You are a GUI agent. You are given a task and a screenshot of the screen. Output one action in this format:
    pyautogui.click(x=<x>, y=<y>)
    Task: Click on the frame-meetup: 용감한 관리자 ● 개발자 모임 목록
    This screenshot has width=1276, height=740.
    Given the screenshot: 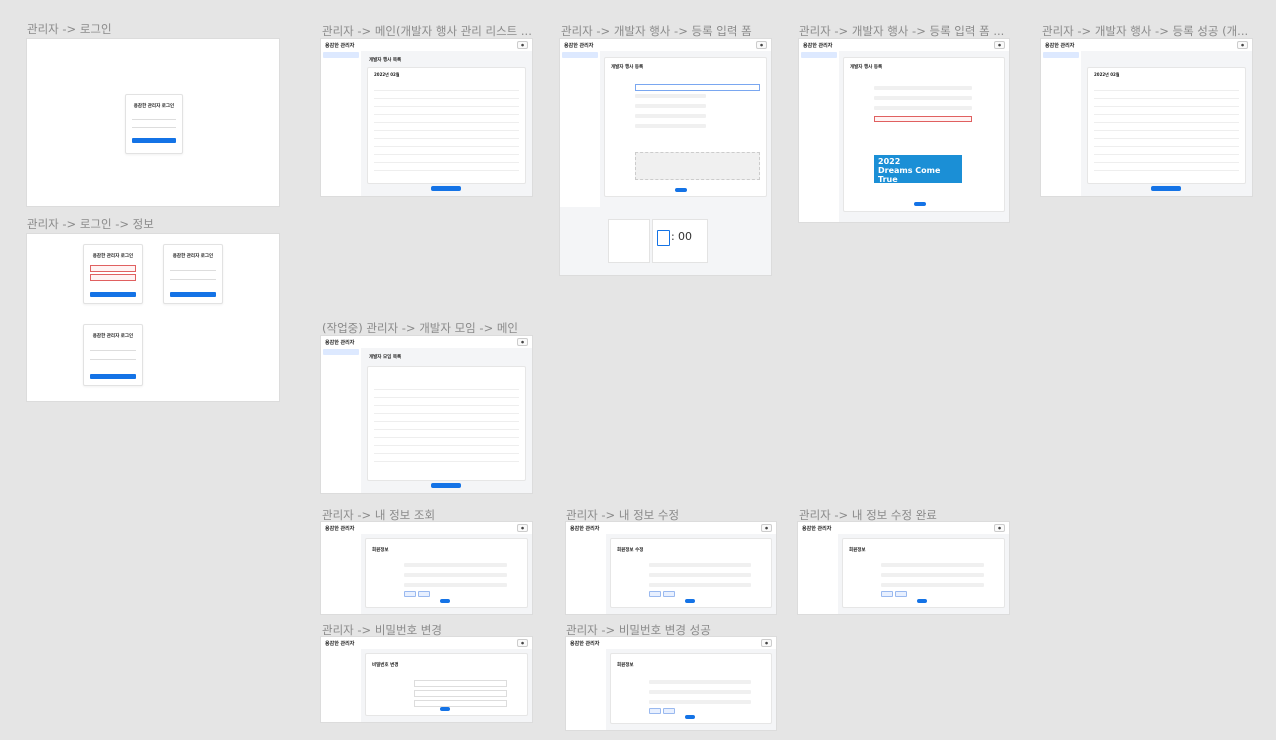 What is the action you would take?
    pyautogui.click(x=426, y=414)
    